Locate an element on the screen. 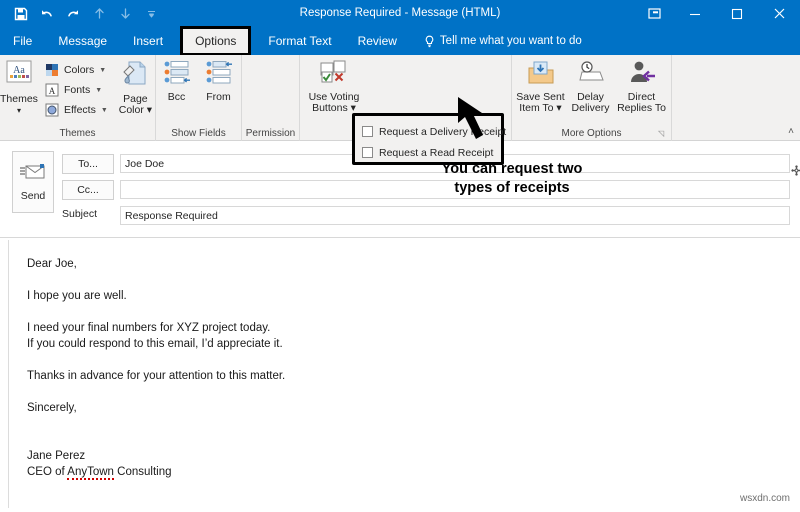  watermark: wsxdn.com is located at coordinates (764, 498).